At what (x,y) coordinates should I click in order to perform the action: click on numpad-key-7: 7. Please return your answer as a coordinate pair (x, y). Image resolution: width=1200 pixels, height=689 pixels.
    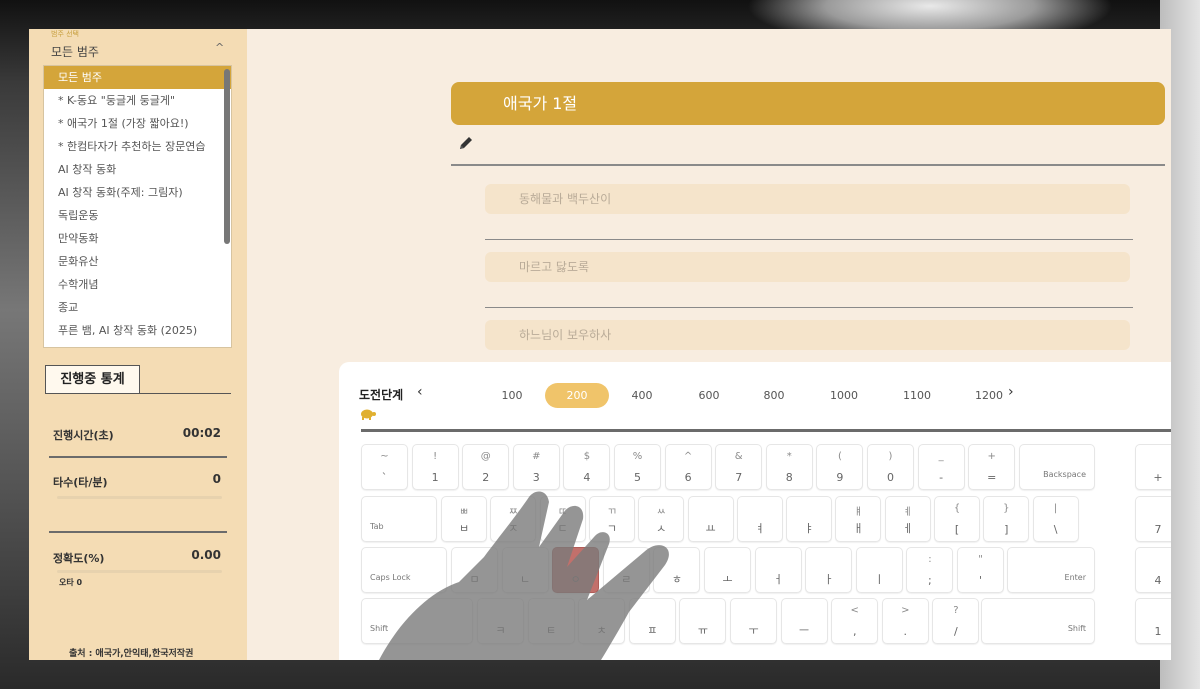
    Looking at the image, I should click on (1153, 519).